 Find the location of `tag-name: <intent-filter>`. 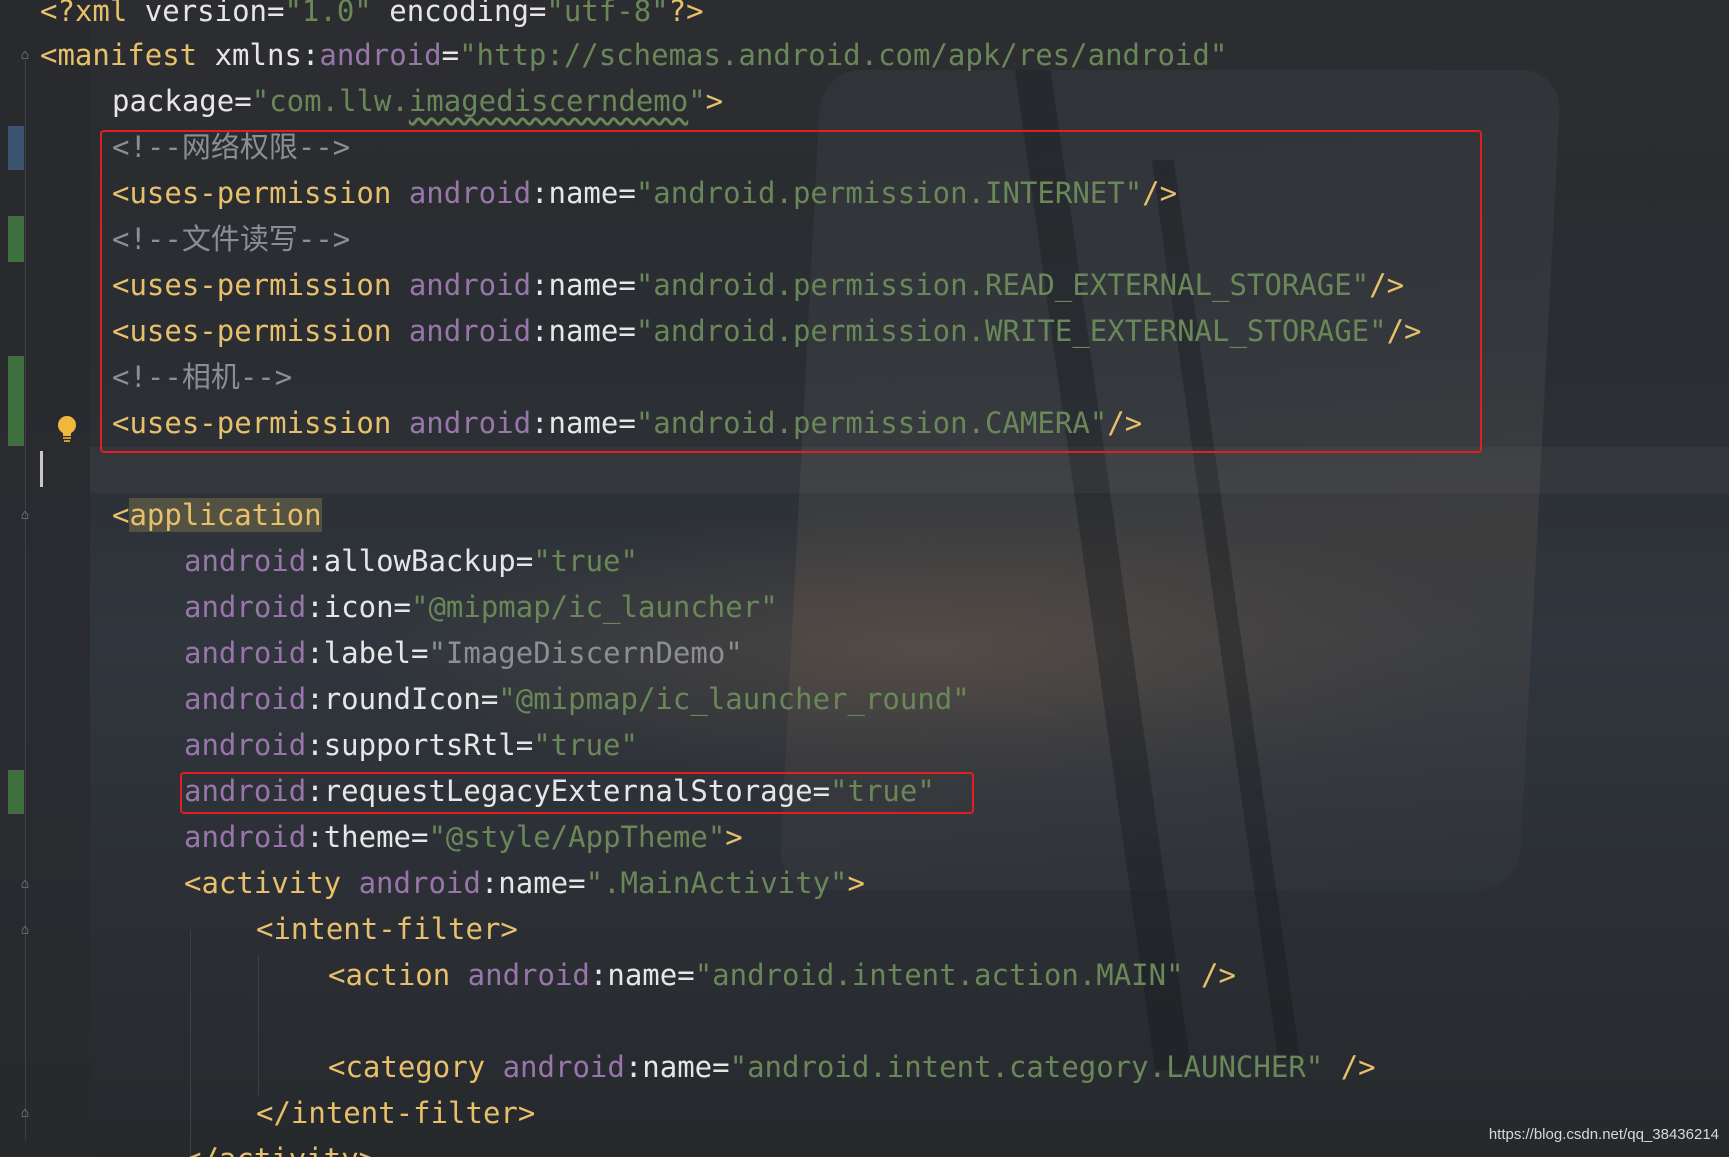

tag-name: <intent-filter> is located at coordinates (387, 929).